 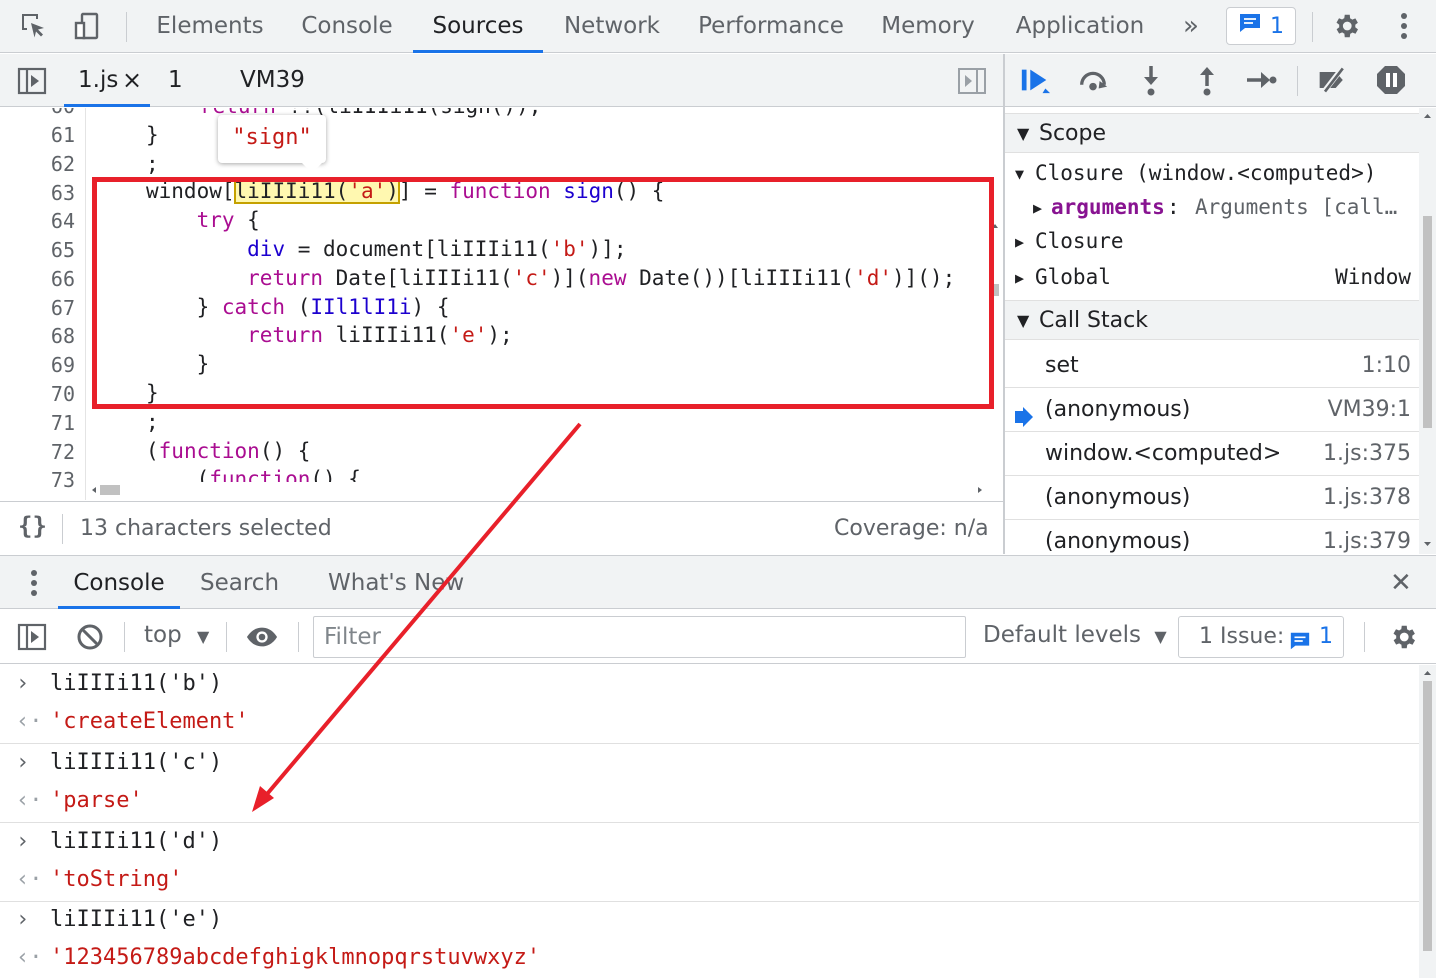 I want to click on line-number: 69, so click(x=63, y=365).